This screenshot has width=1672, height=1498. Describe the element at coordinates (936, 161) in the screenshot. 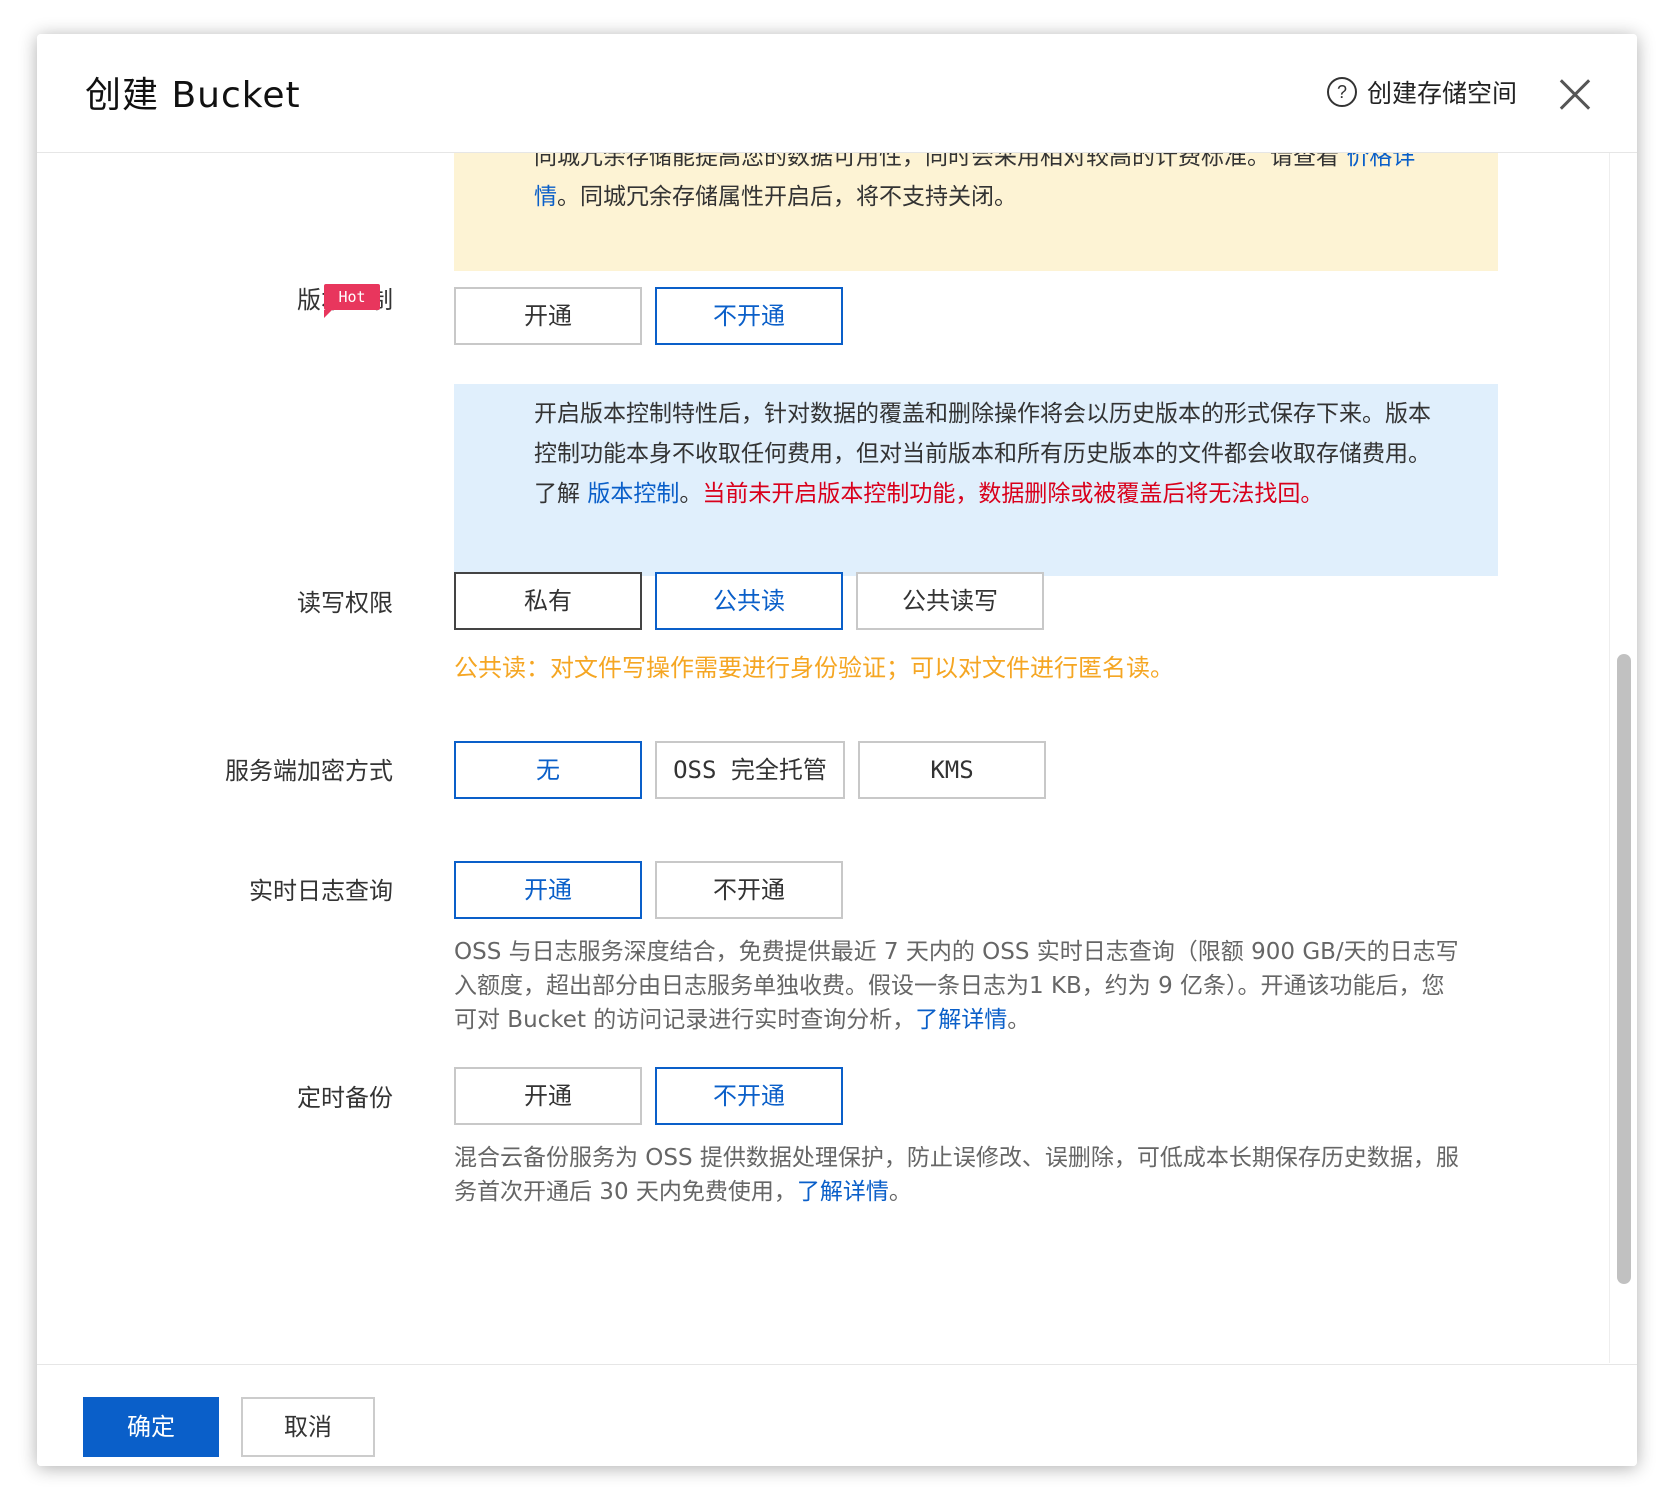

I see `redundancy-notice-text: 同城冗余存储能提高您的数据可用性，同时会采用相对较高的计费标准。请查看` at that location.